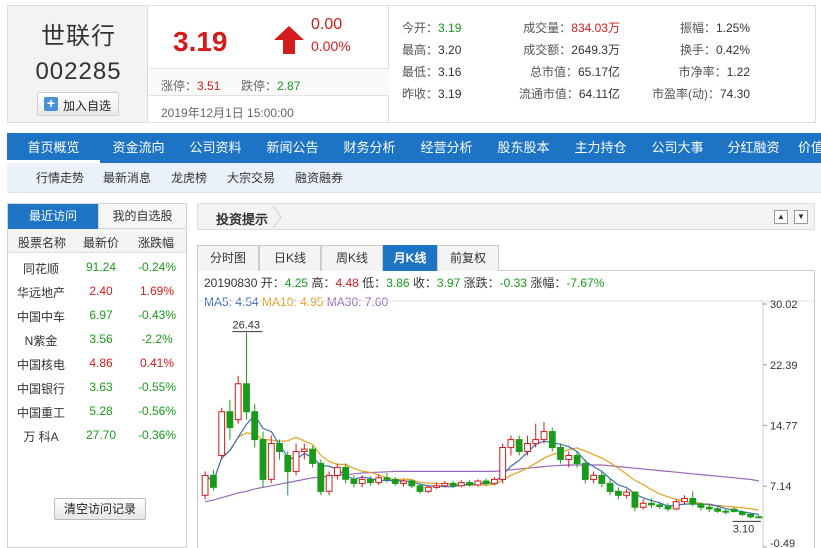  What do you see at coordinates (60, 178) in the screenshot?
I see `subnav-item: 行情走势` at bounding box center [60, 178].